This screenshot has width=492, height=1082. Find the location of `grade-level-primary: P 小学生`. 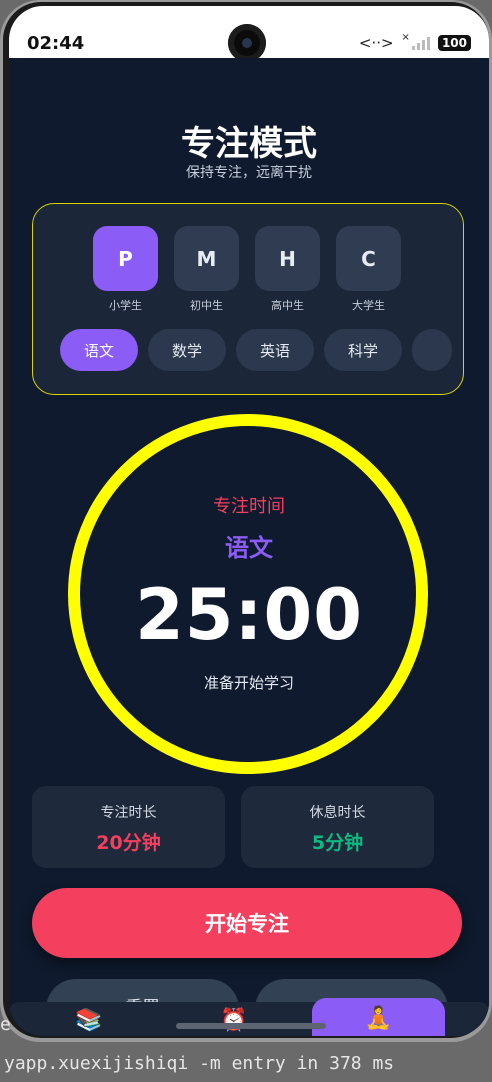

grade-level-primary: P 小学生 is located at coordinates (125, 269).